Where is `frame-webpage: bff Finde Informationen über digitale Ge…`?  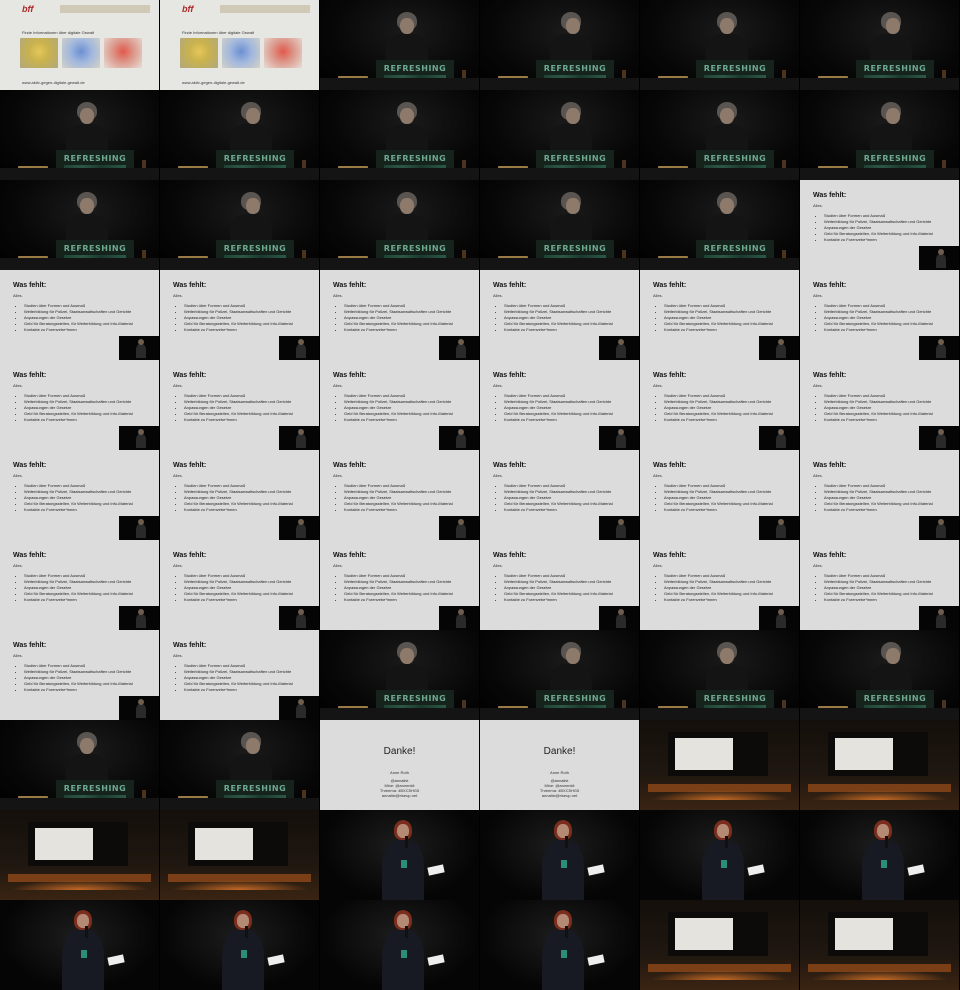 frame-webpage: bff Finde Informationen über digitale Ge… is located at coordinates (80, 45).